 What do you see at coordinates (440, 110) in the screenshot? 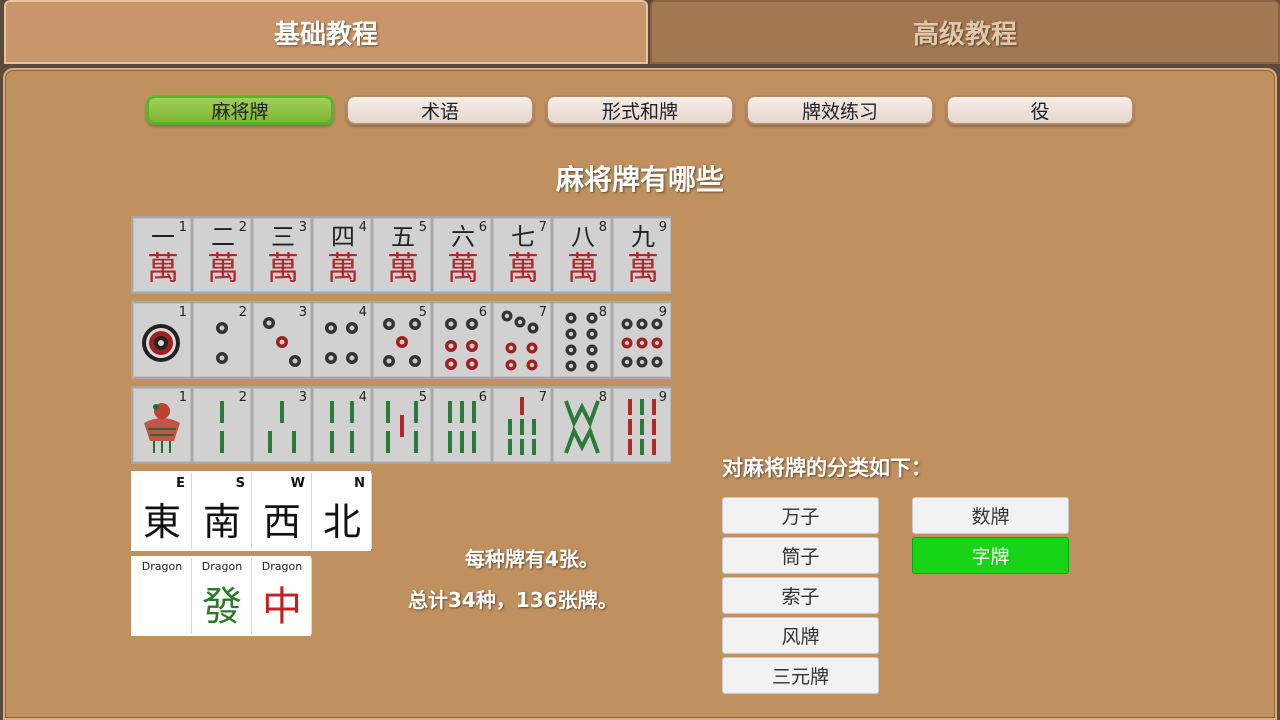
I see `subtab-terms: 术语` at bounding box center [440, 110].